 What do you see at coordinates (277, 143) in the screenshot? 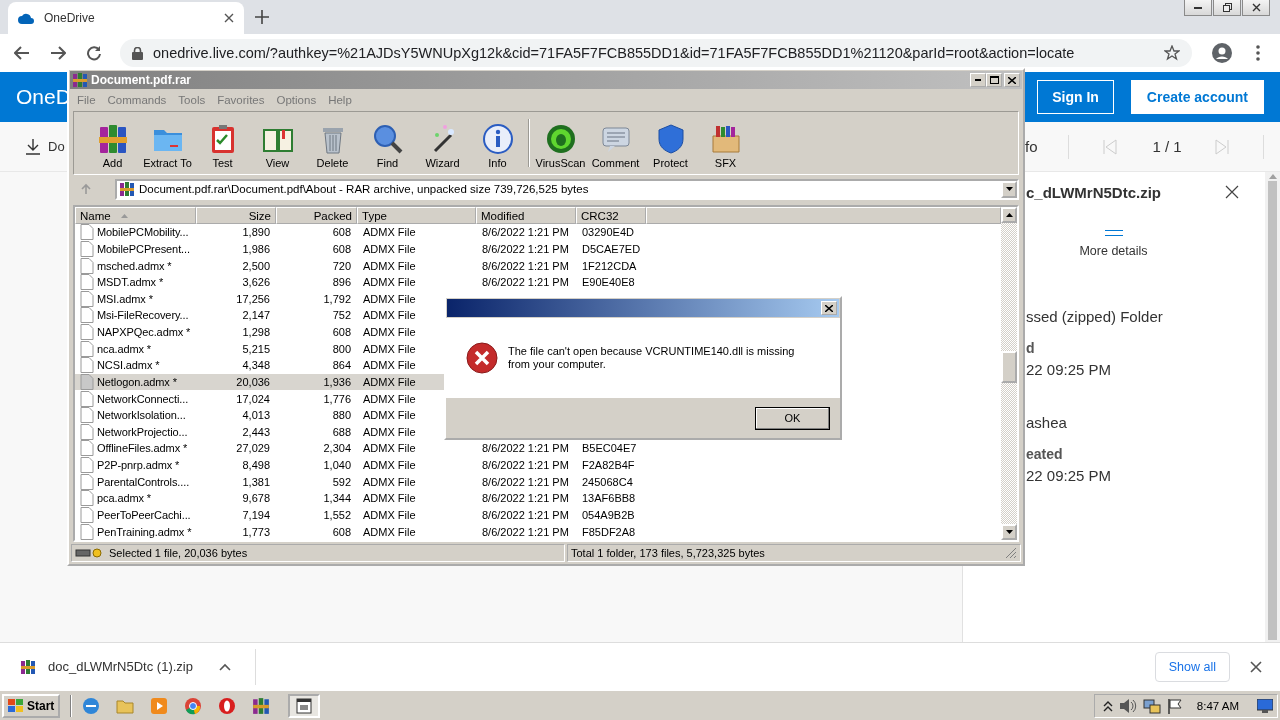
I see `toolbar-button: View` at bounding box center [277, 143].